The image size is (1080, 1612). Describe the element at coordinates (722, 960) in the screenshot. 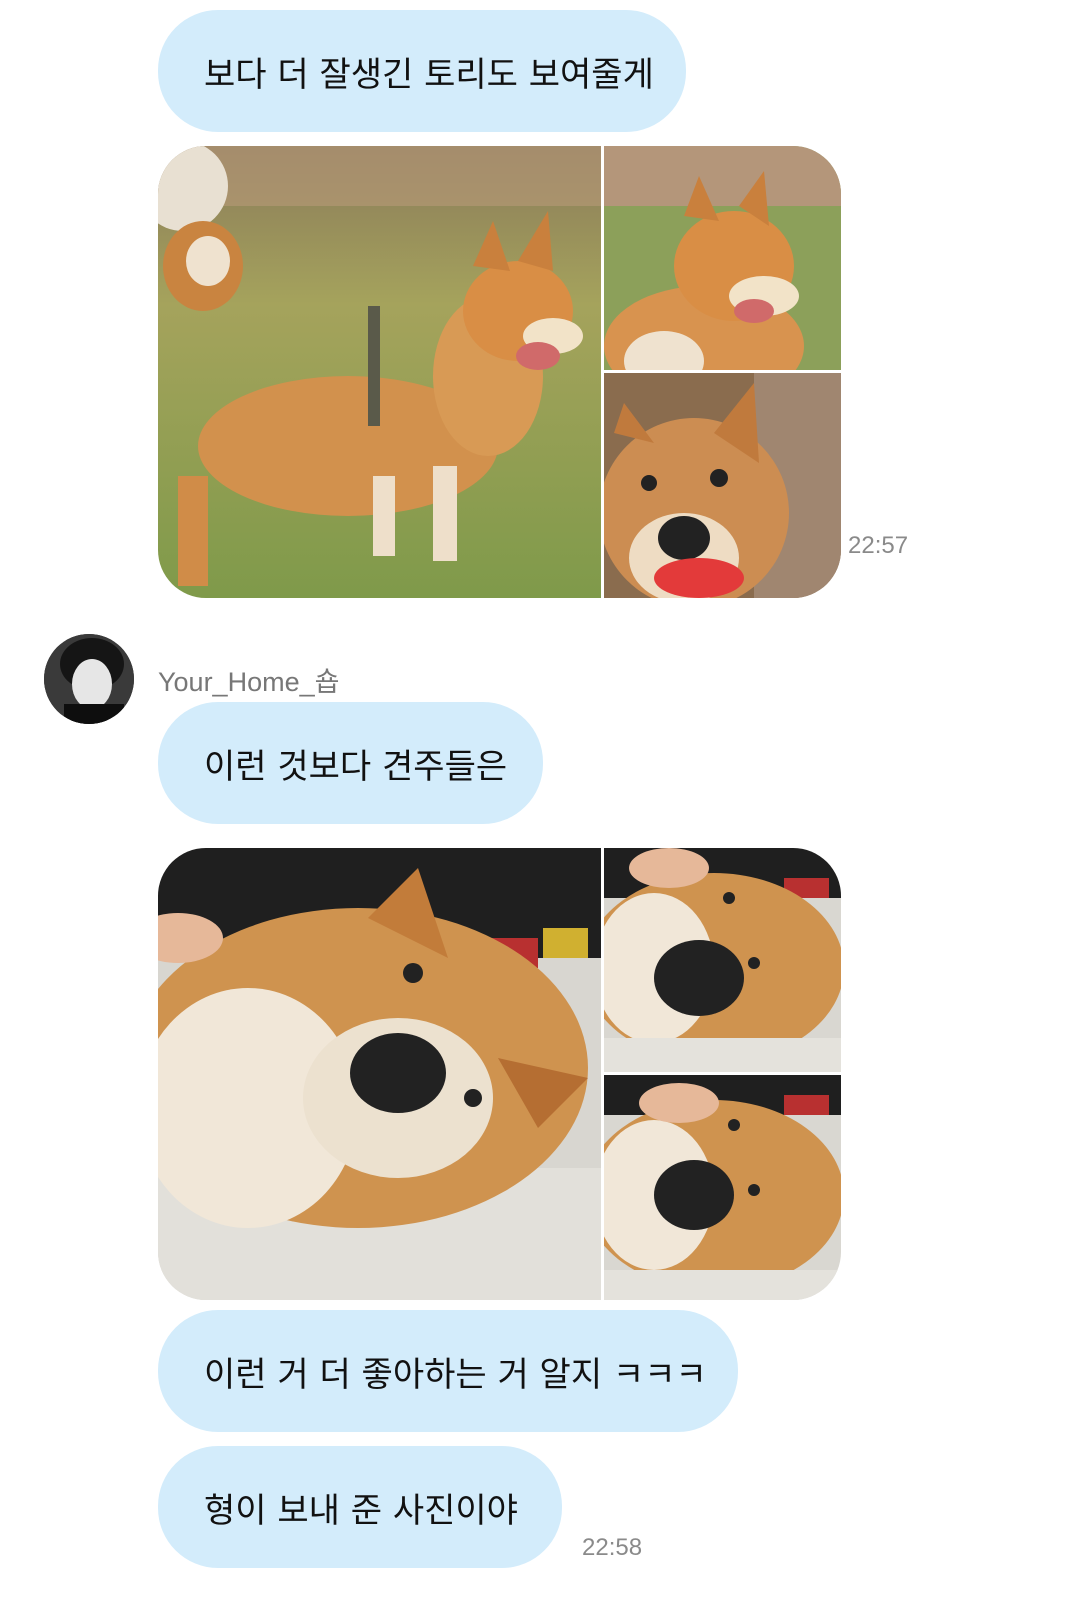

I see `shiba-petted-photo-top` at that location.